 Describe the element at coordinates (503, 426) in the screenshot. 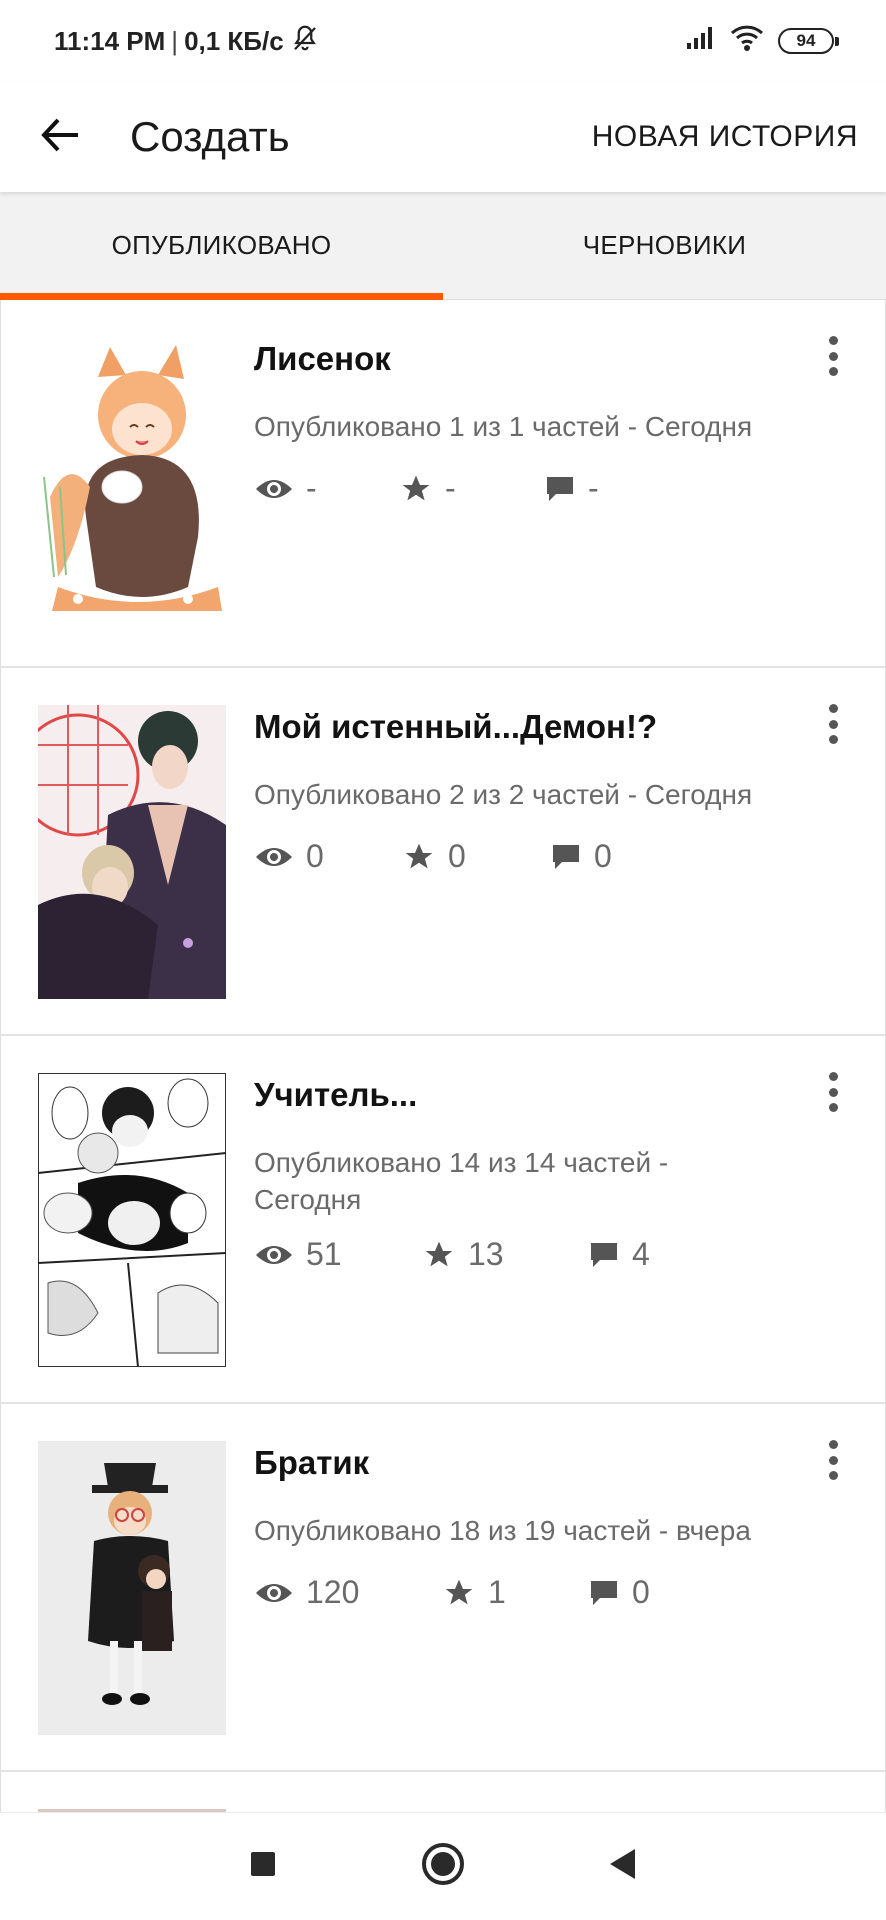

I see `story-meta: Опубликовано 1 из 1 частей - Сегодня` at that location.